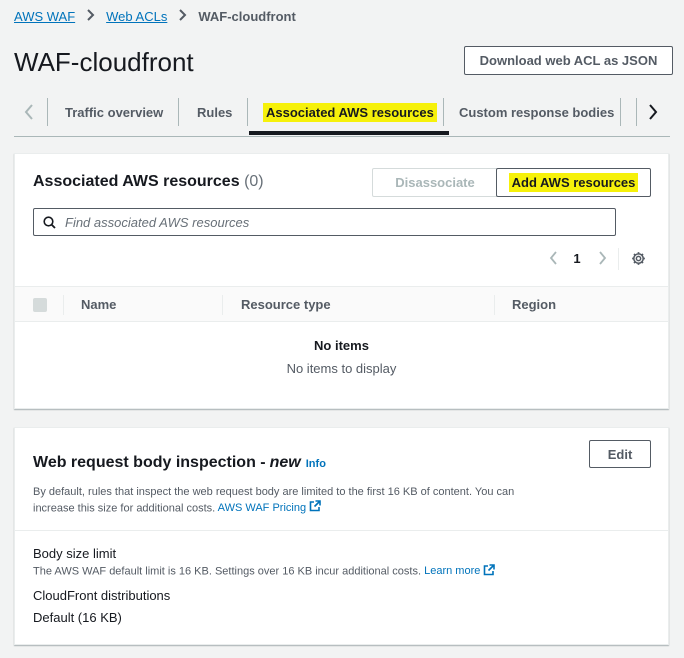 This screenshot has height=658, width=684. I want to click on resource-count: (0), so click(254, 181).